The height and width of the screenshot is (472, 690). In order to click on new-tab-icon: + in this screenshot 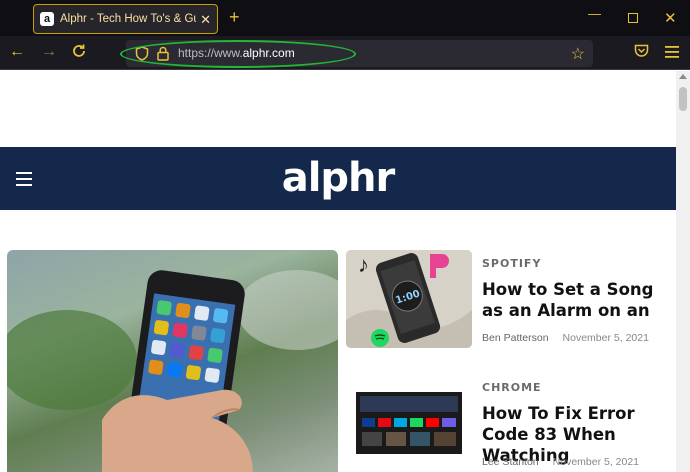, I will do `click(234, 17)`.